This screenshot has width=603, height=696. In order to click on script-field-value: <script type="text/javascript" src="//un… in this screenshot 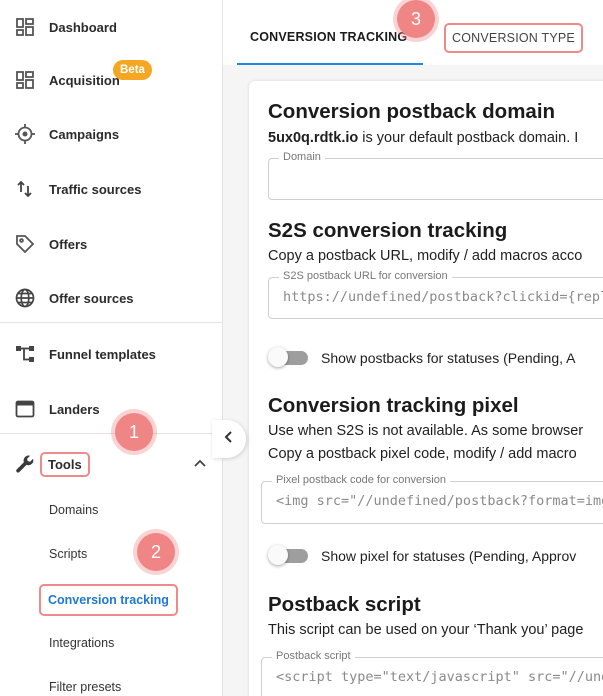, I will do `click(439, 677)`.